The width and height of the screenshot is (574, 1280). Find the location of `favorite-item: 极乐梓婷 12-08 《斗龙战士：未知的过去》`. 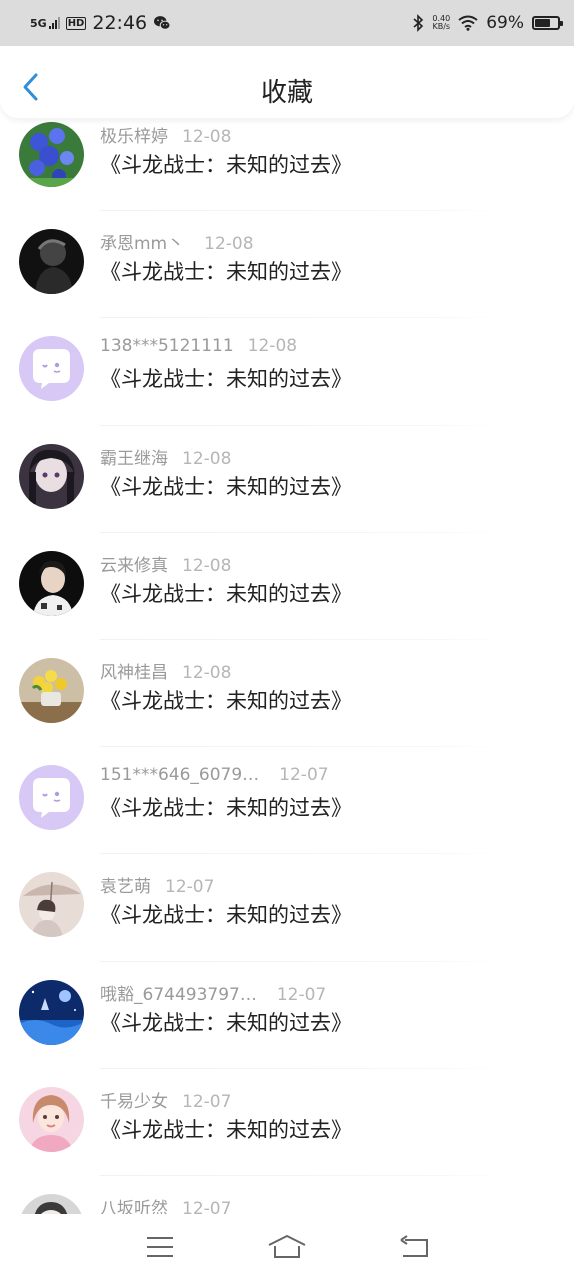

favorite-item: 极乐梓婷 12-08 《斗龙战士：未知的过去》 is located at coordinates (287, 165).